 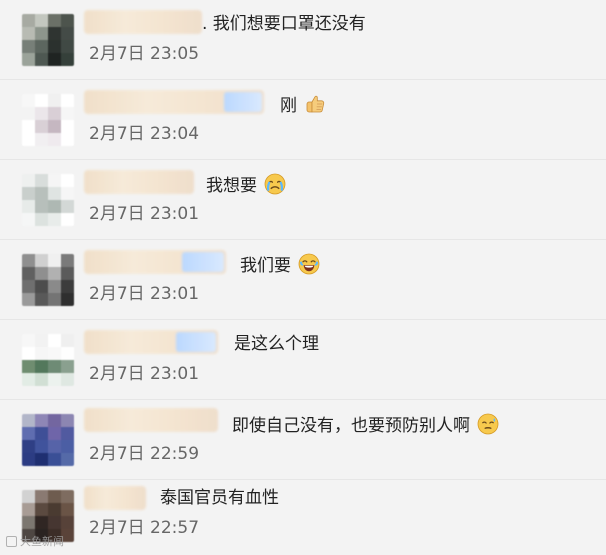 I want to click on crying-face-icon, so click(x=275, y=184).